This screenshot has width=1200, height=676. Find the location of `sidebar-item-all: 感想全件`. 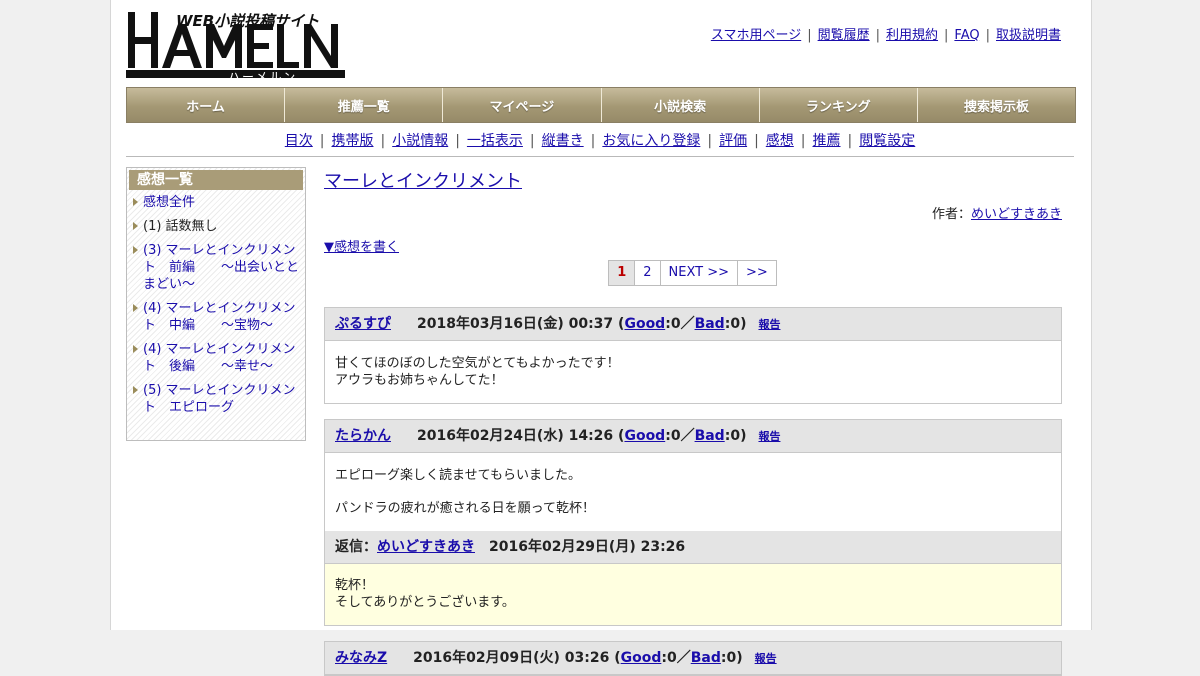

sidebar-item-all: 感想全件 is located at coordinates (216, 202).